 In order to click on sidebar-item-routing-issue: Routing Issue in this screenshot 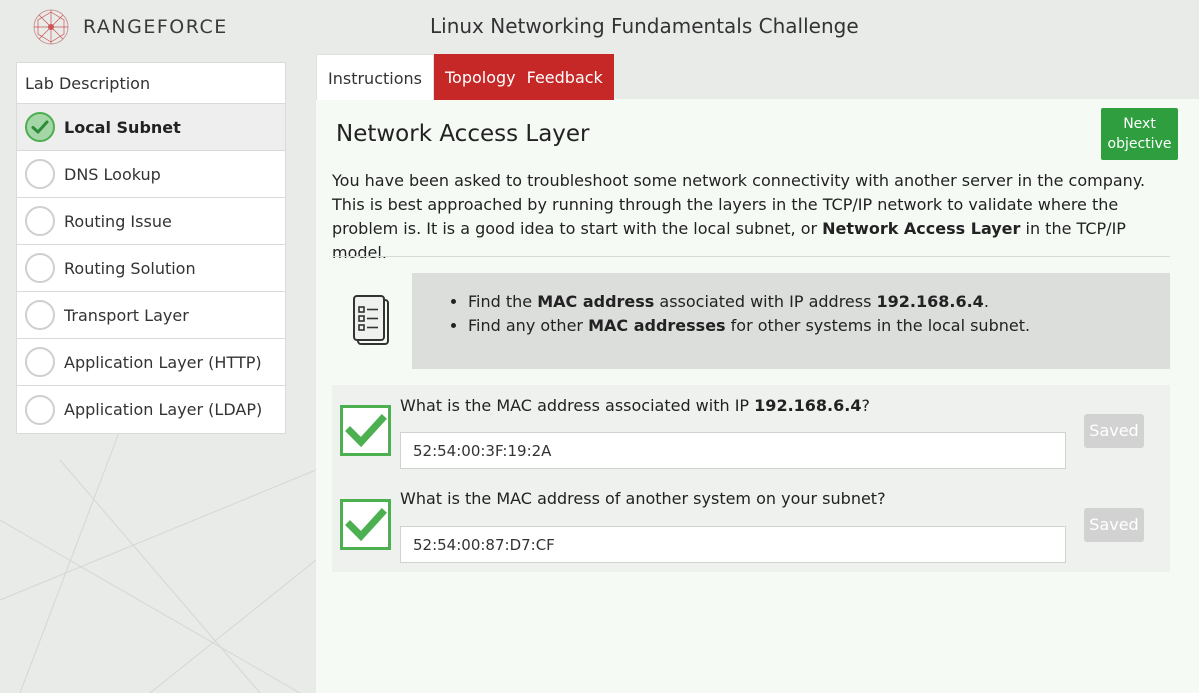, I will do `click(151, 221)`.